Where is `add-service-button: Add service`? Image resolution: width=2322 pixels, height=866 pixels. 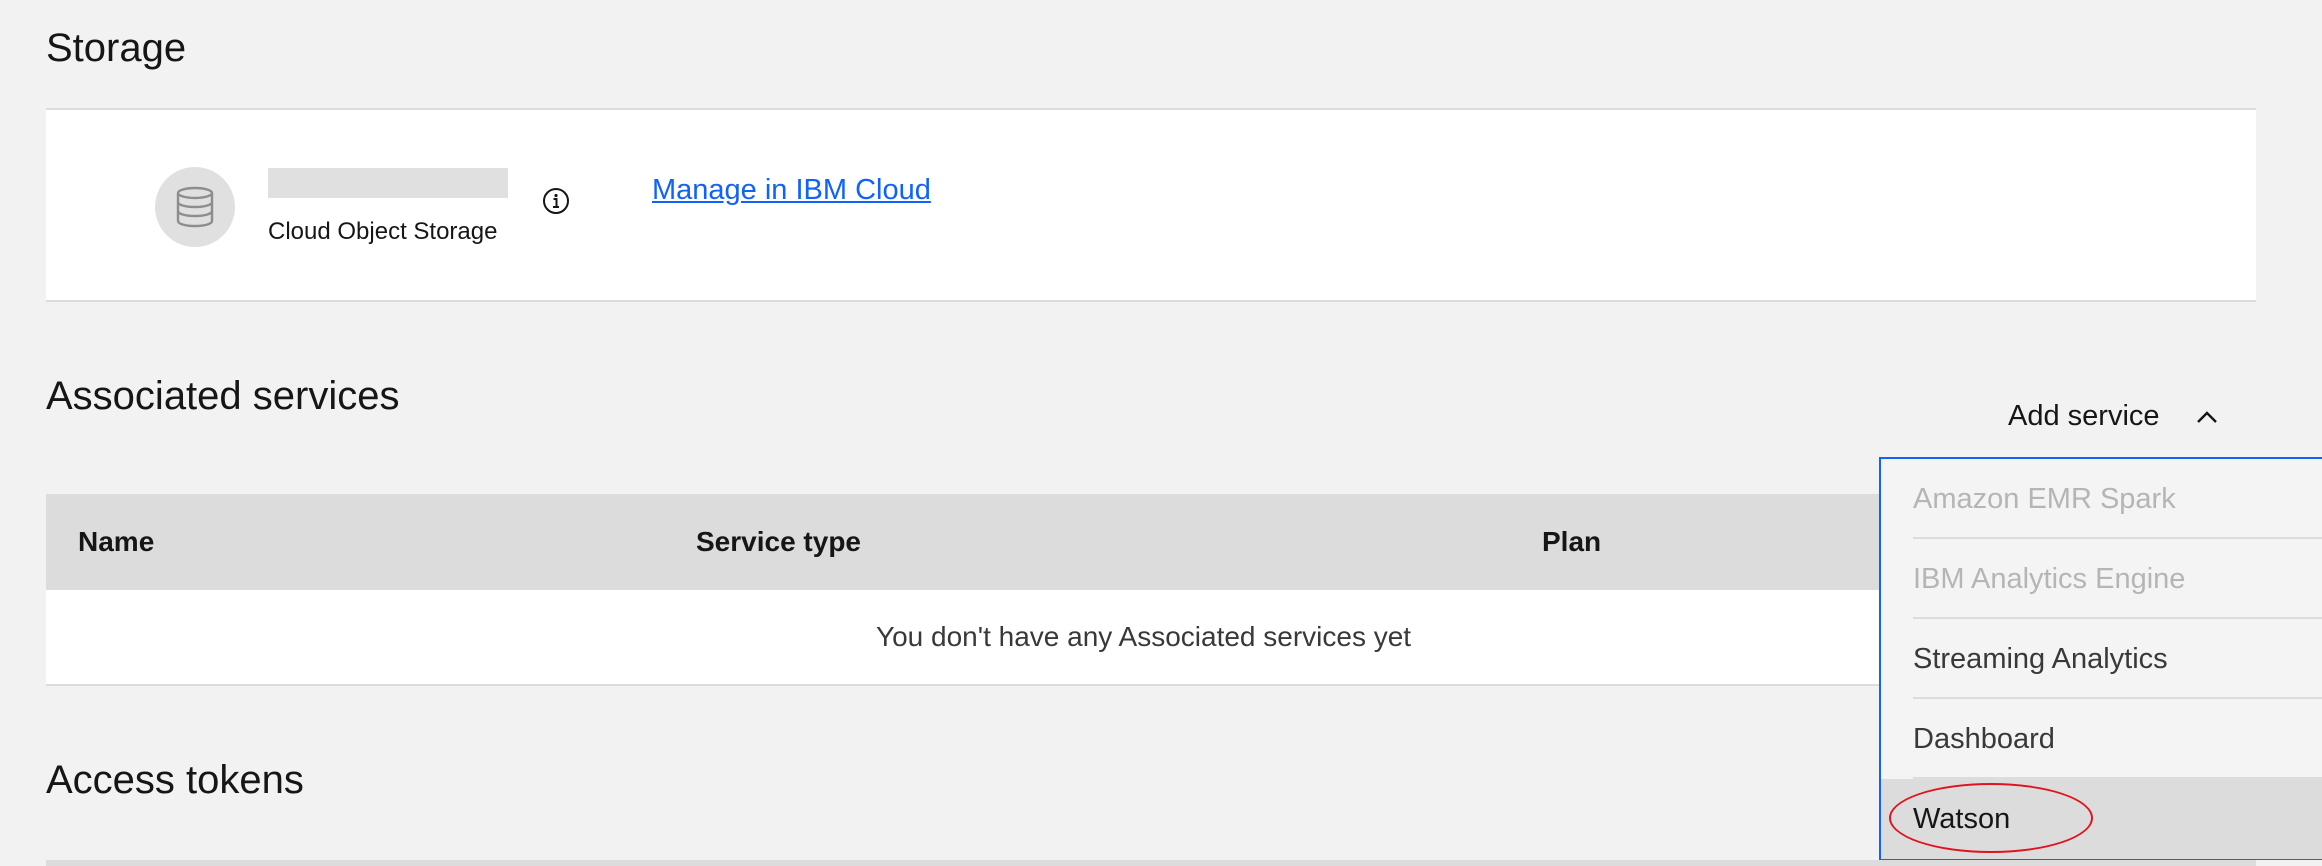
add-service-button: Add service is located at coordinates (2113, 416).